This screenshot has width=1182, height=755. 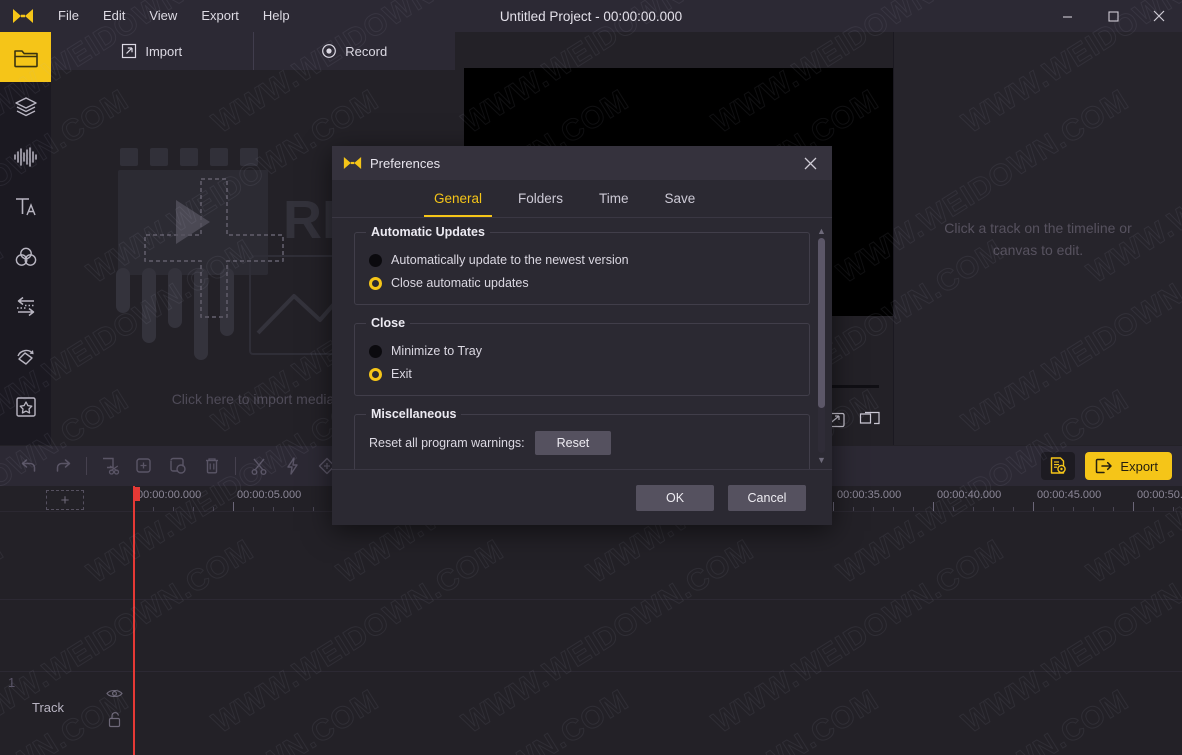 I want to click on track-toggles, so click(x=114, y=709).